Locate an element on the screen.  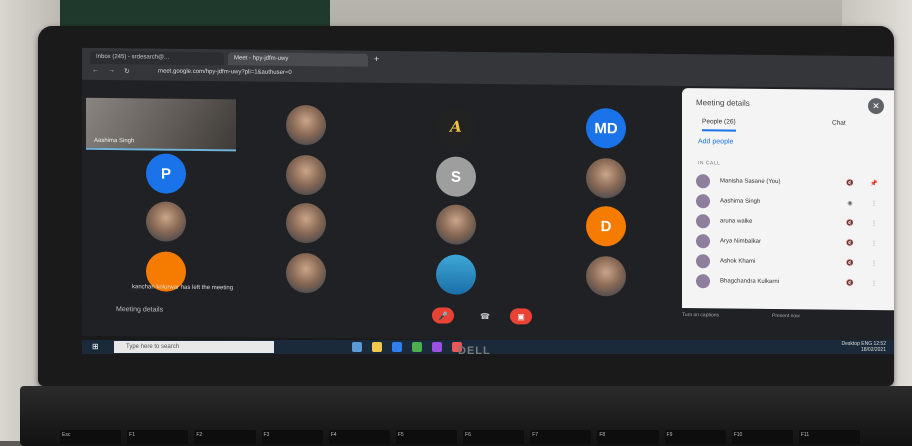
participant-tile: A is located at coordinates (456, 126).